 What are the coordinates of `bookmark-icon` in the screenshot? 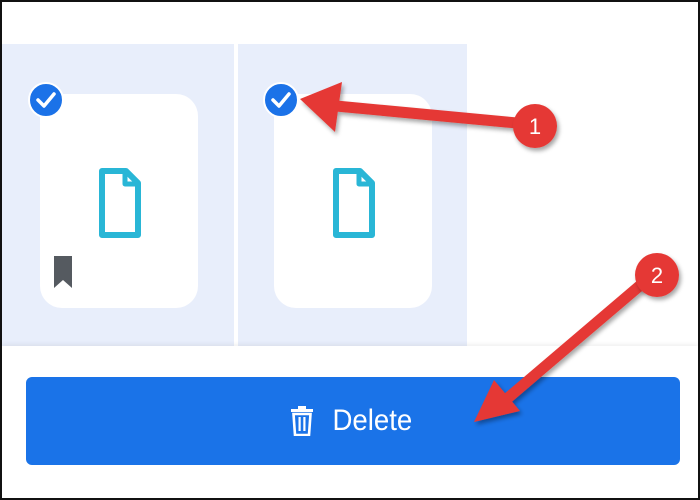 It's located at (63, 272).